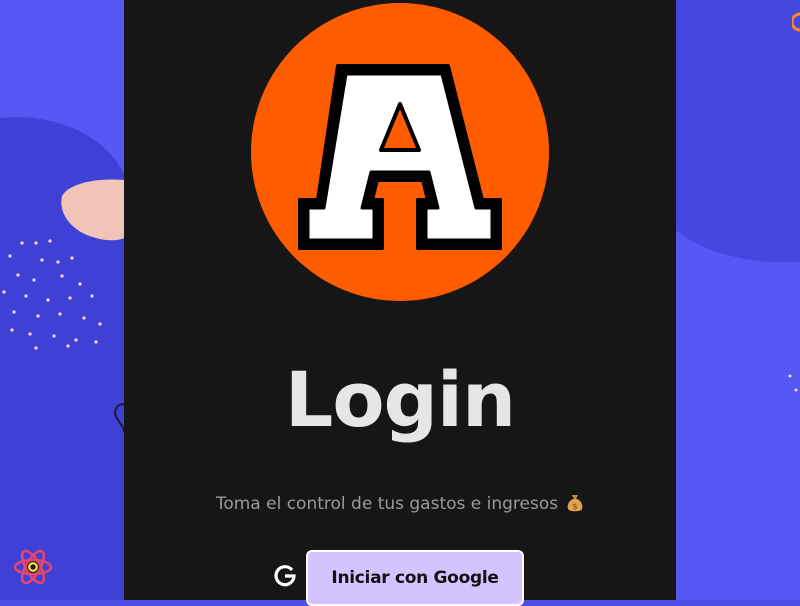 This screenshot has height=606, width=800. Describe the element at coordinates (387, 504) in the screenshot. I see `subtitle-text: Toma el control de tus gastos e ingresos` at that location.